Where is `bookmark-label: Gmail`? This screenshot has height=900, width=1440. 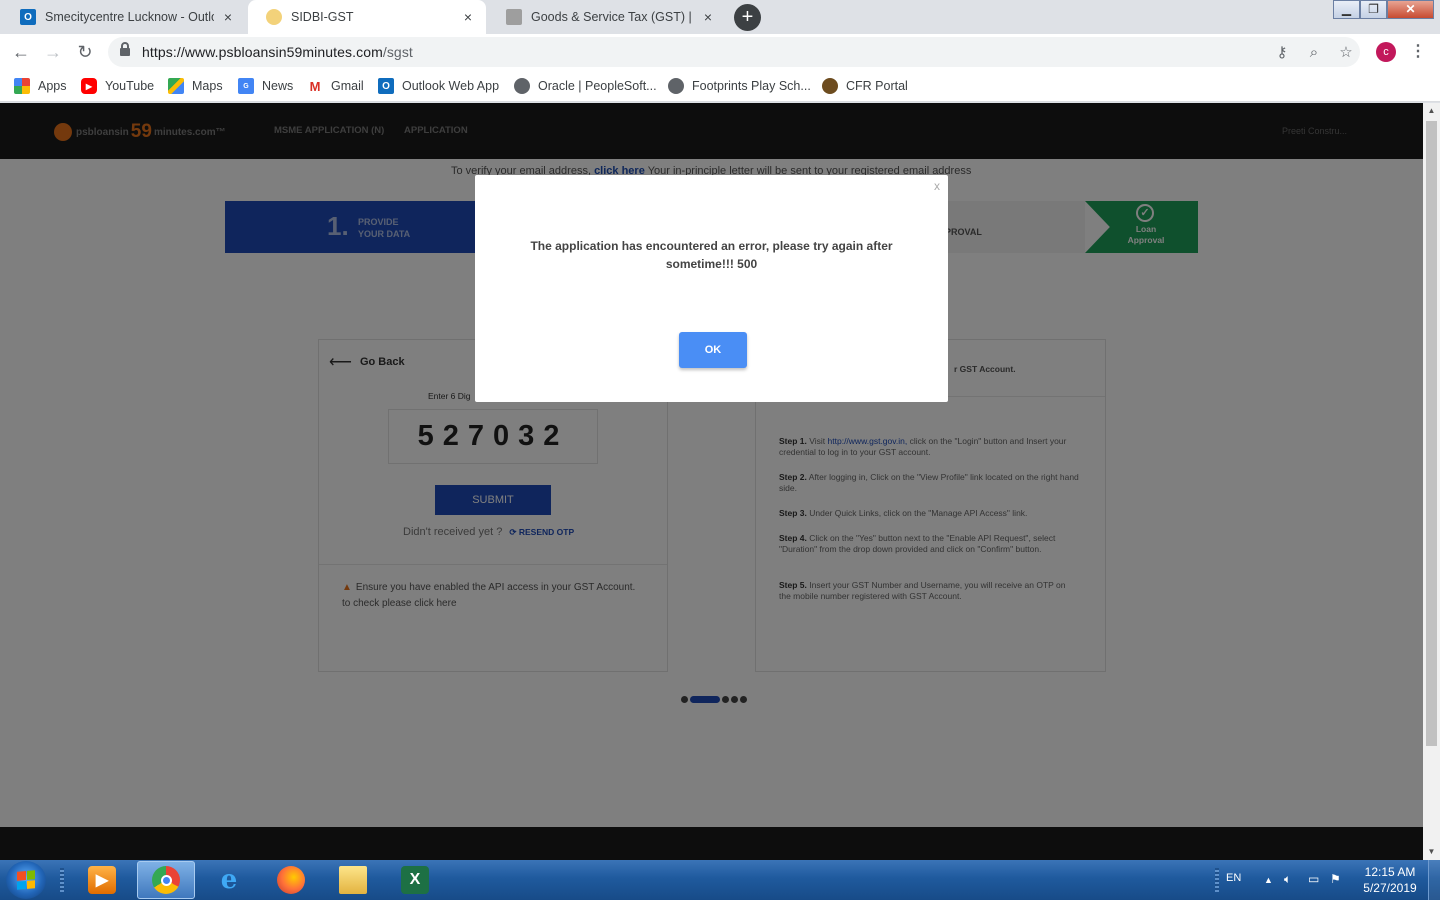 bookmark-label: Gmail is located at coordinates (347, 86).